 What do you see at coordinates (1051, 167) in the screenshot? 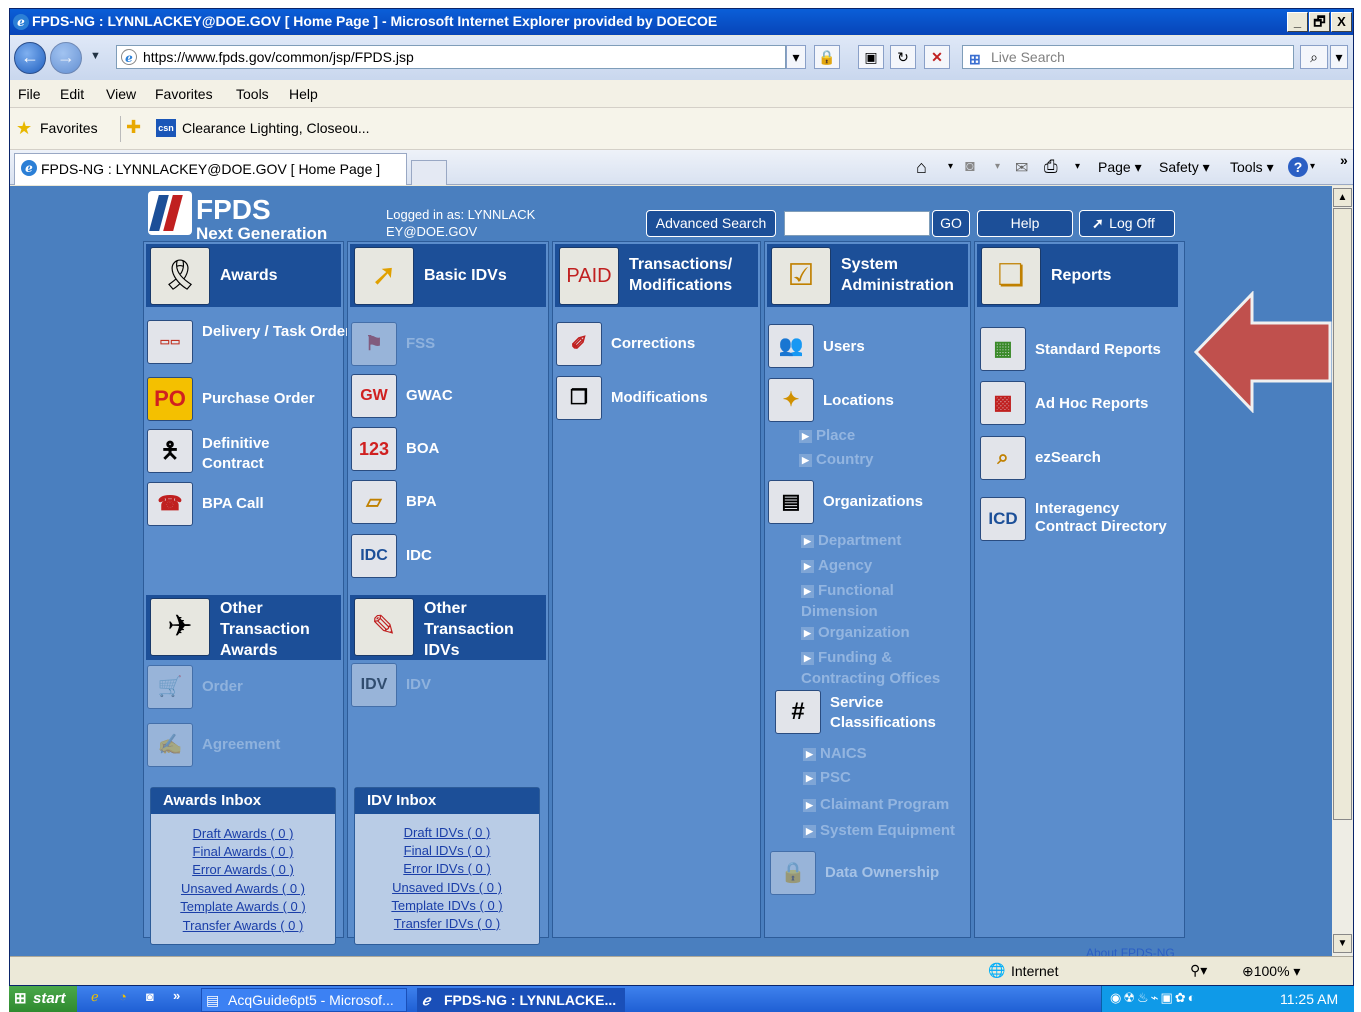
I see `print-icon: ⎙` at bounding box center [1051, 167].